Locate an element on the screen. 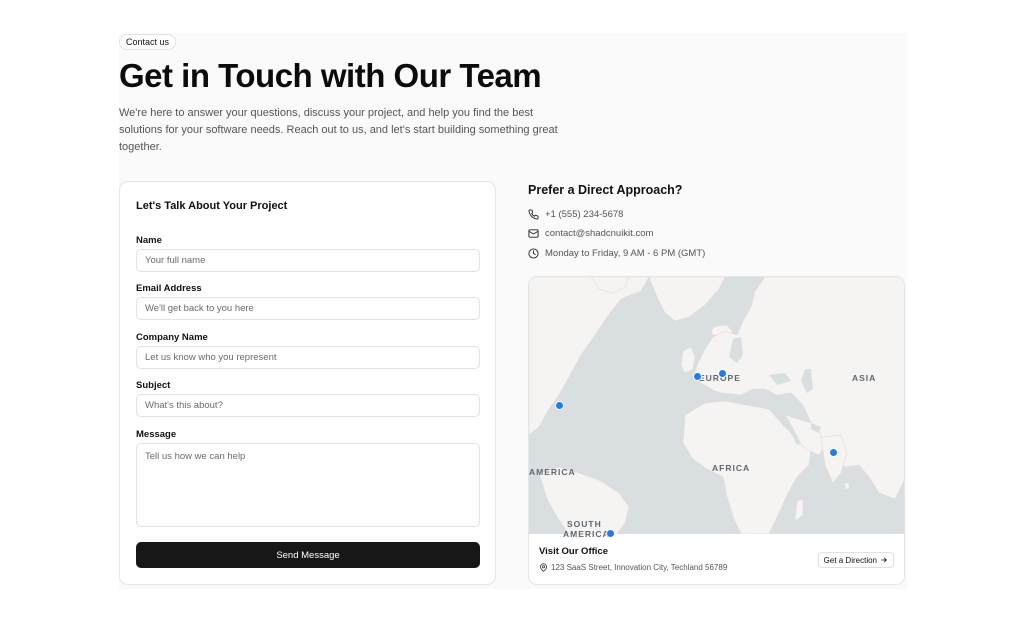 This screenshot has height=620, width=1024. map-marker-new-york is located at coordinates (559, 405).